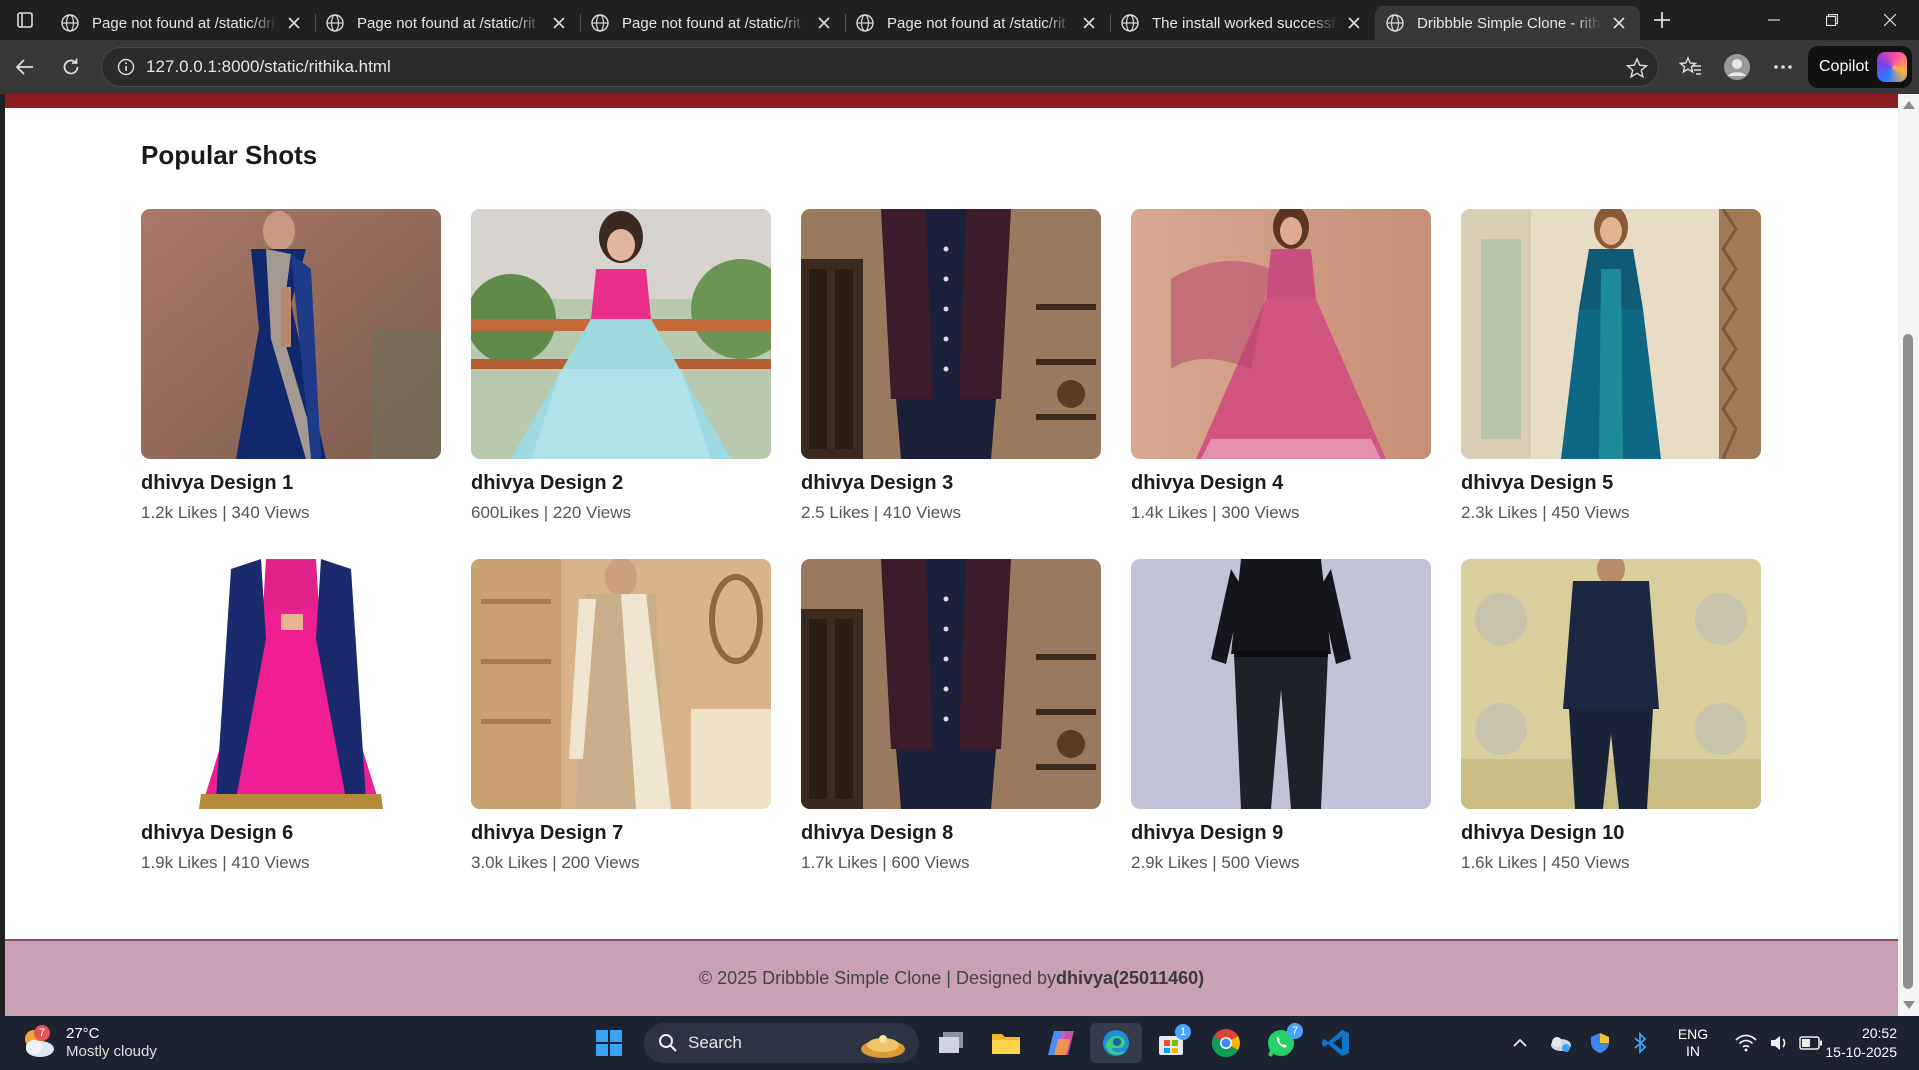 This screenshot has height=1070, width=1919. I want to click on restore-button, so click(1832, 20).